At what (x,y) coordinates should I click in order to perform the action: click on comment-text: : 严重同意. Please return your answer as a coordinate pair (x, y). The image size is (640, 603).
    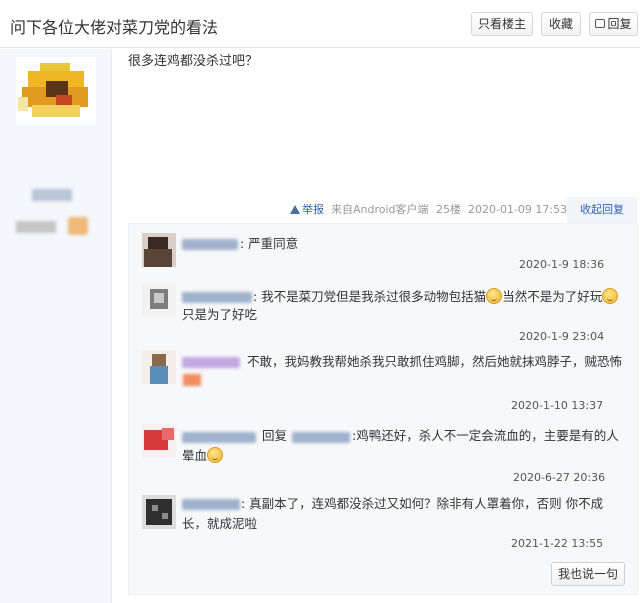
    Looking at the image, I should click on (269, 243).